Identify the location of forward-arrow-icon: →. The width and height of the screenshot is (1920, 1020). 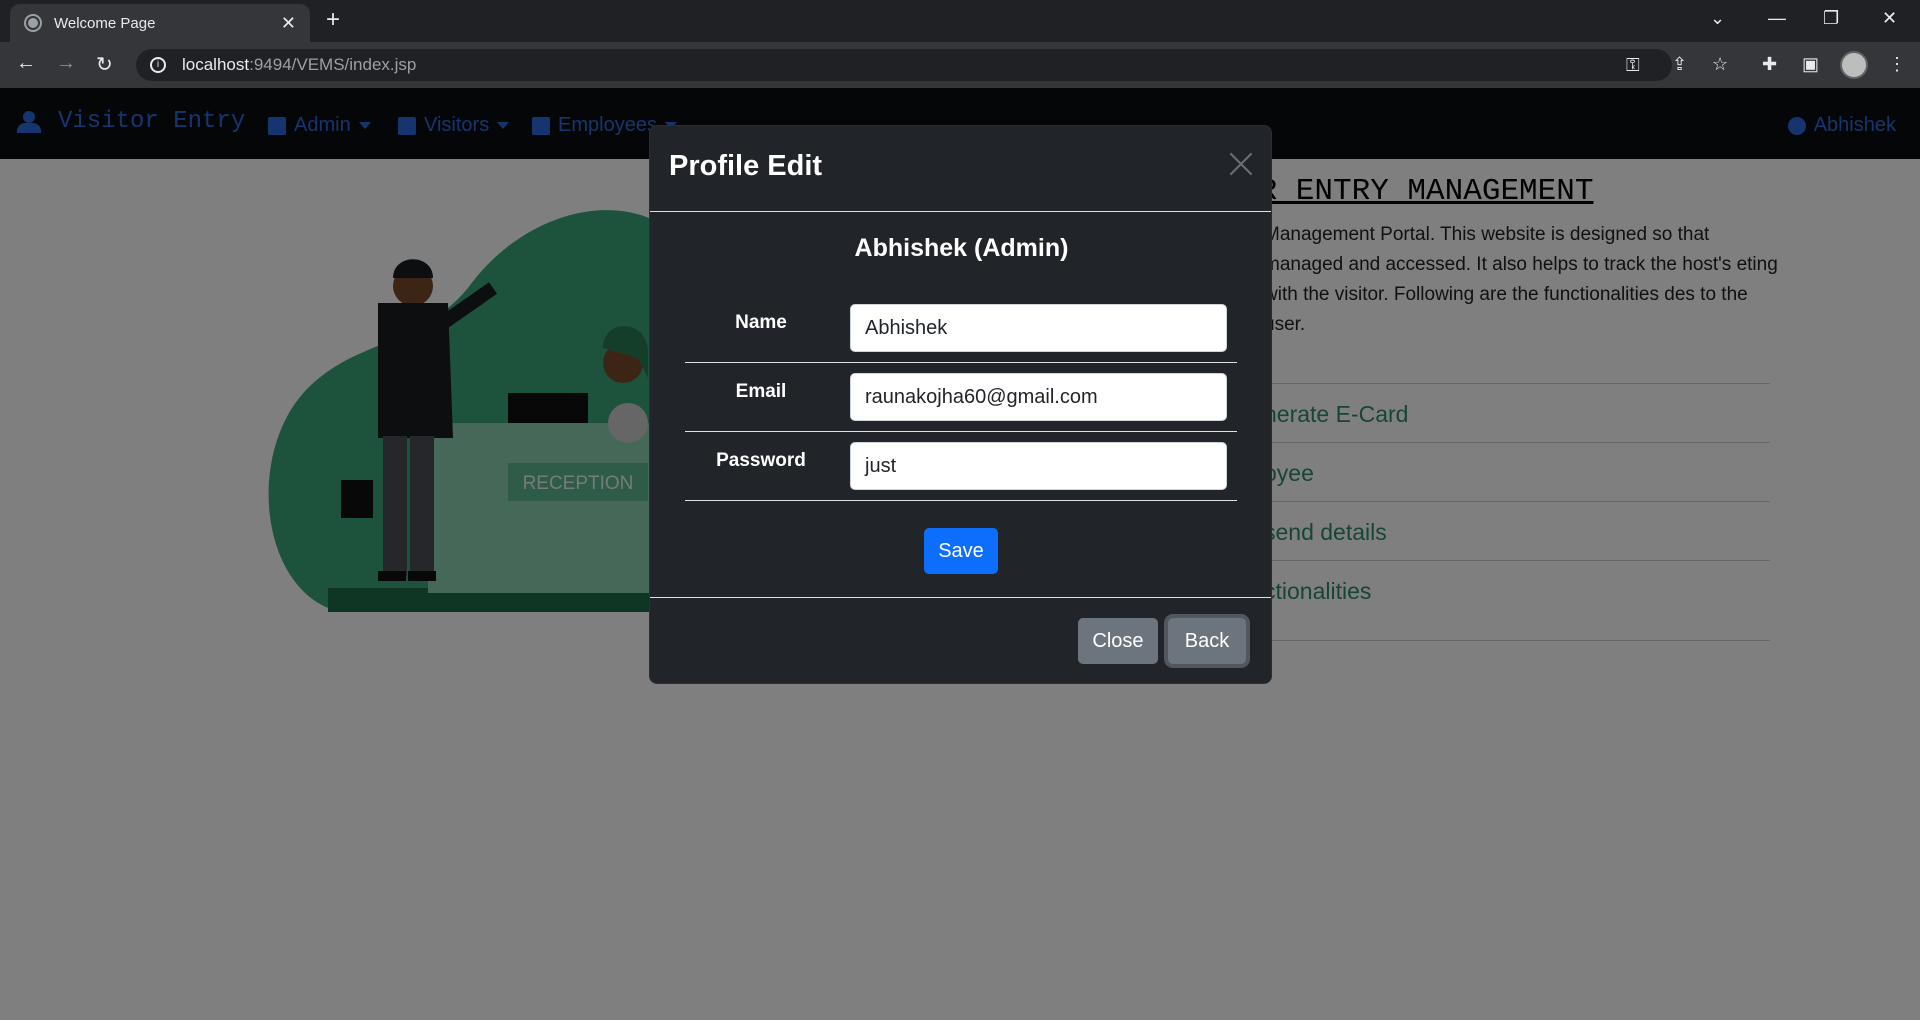
(66, 63).